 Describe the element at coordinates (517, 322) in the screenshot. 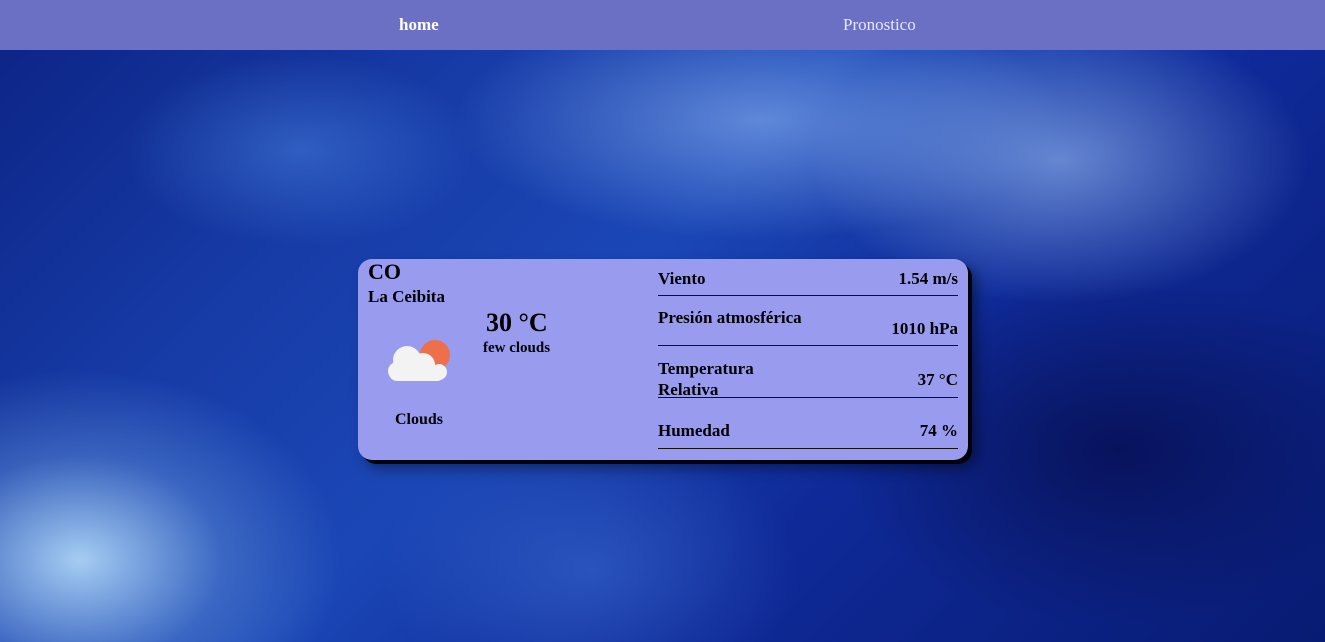

I see `current-temperature: 30 °C` at that location.